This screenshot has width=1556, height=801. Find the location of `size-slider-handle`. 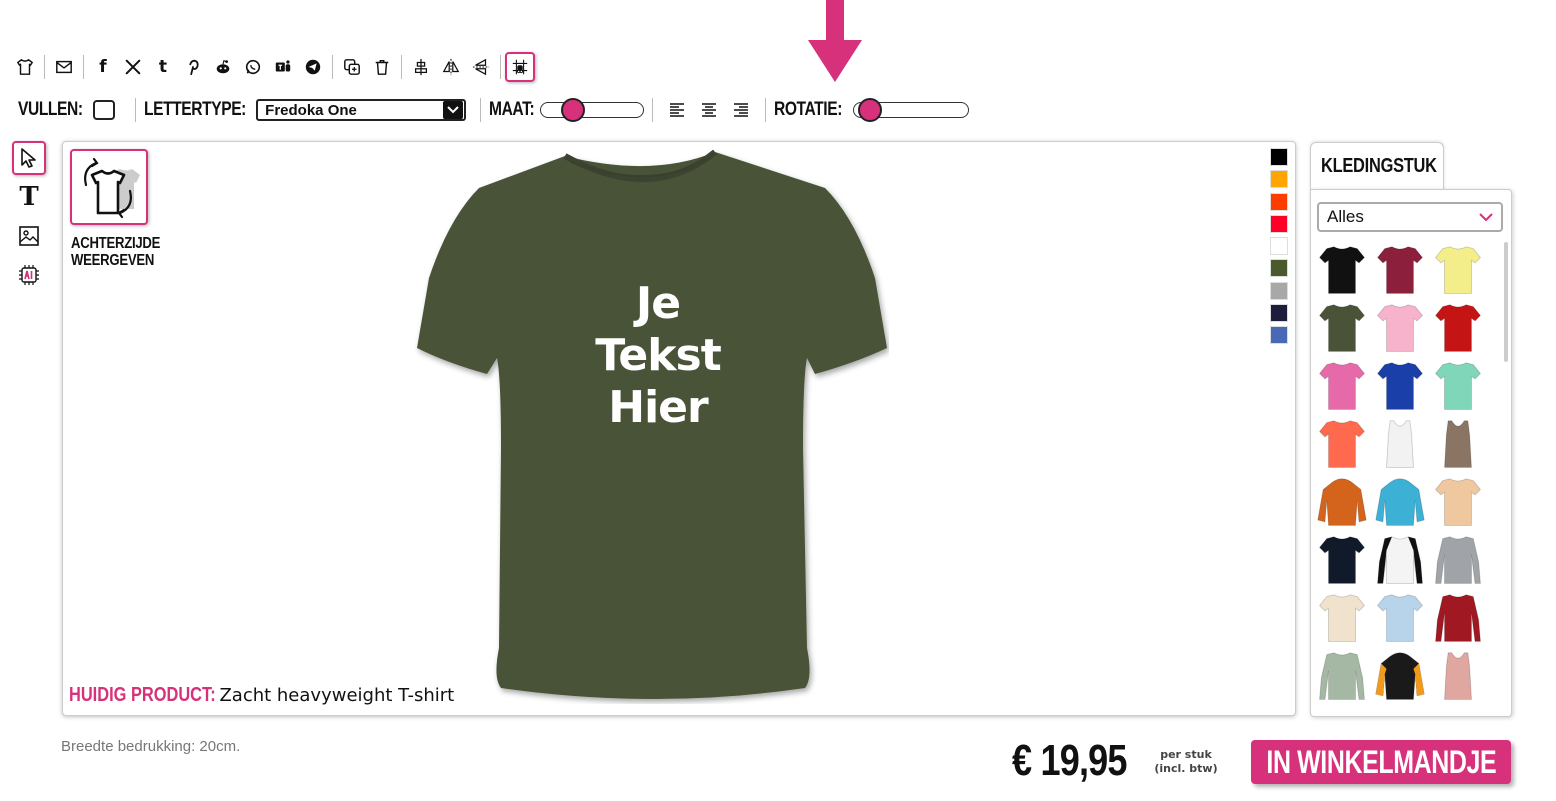

size-slider-handle is located at coordinates (573, 110).